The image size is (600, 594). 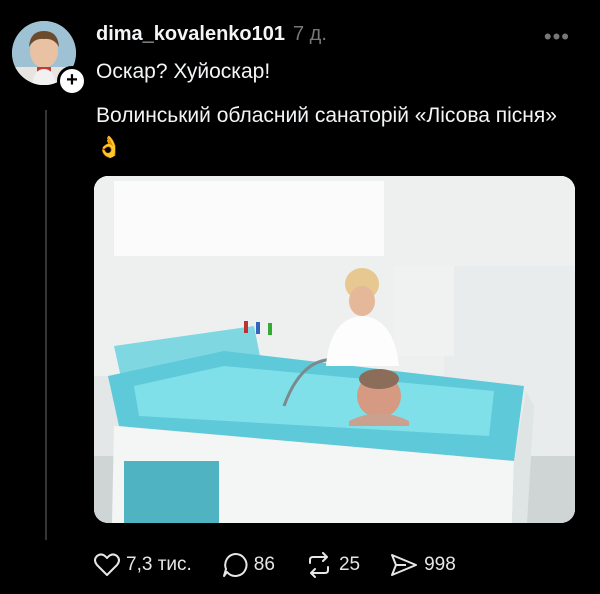 I want to click on post-time: 7 д., so click(x=310, y=34).